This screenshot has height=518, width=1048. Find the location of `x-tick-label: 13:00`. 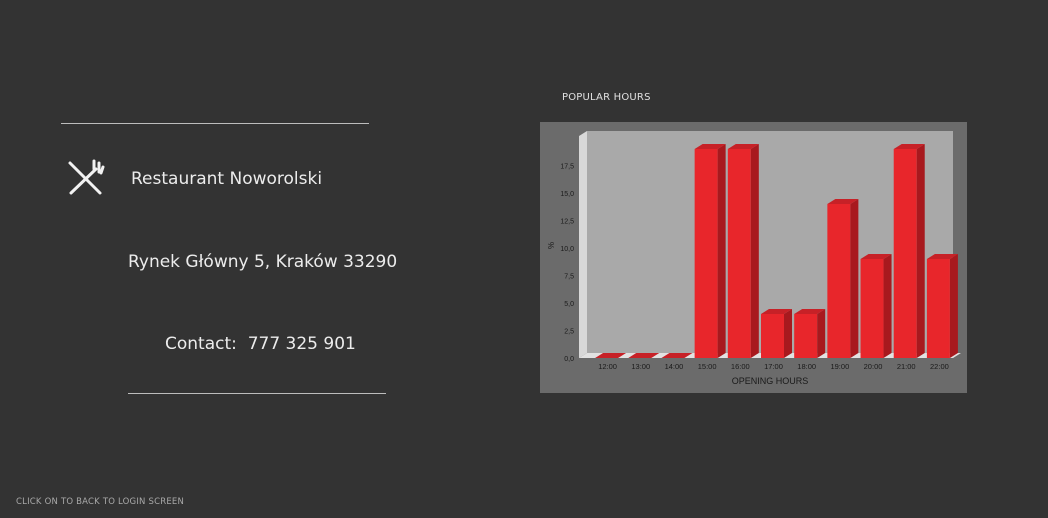

x-tick-label: 13:00 is located at coordinates (640, 366).